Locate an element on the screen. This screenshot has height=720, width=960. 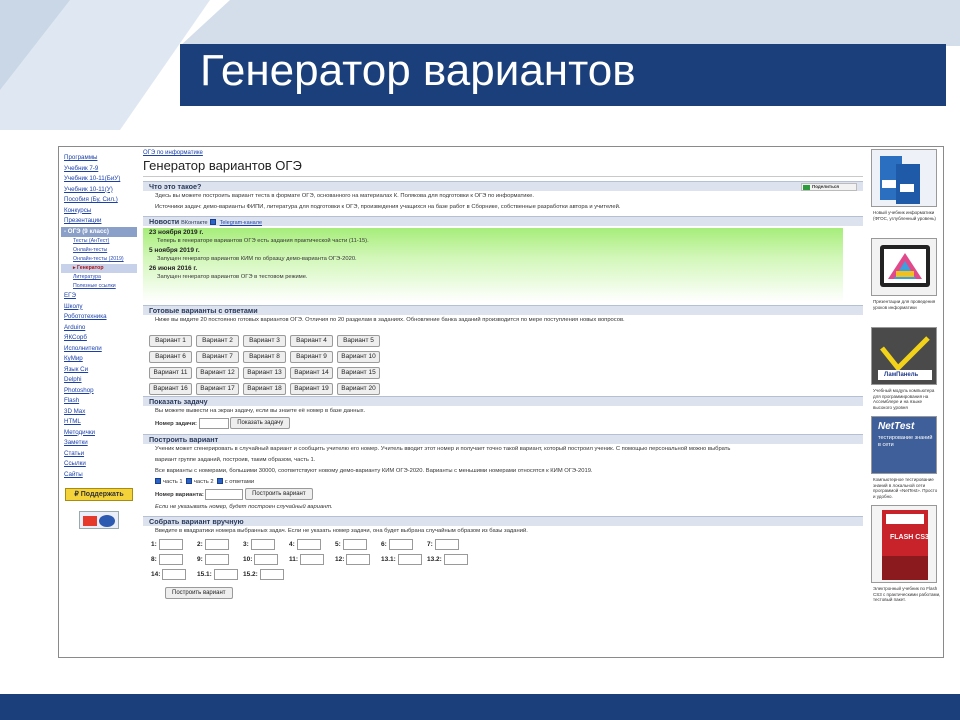
nav-sub-item: Онлайн-тесты (2019) is located at coordinates (99, 259).